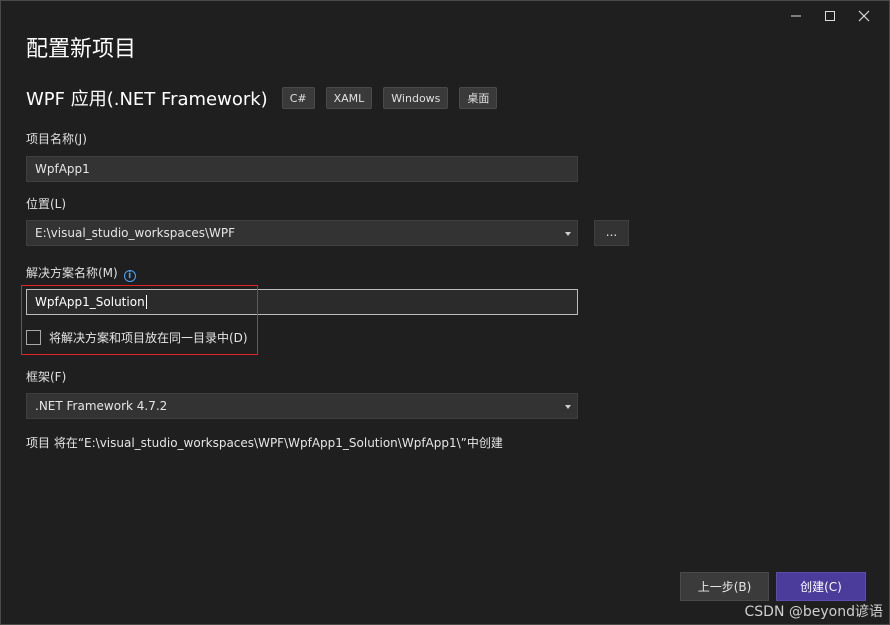 This screenshot has height=625, width=890. Describe the element at coordinates (101, 406) in the screenshot. I see `framework-value: .NET Framework 4.7.2` at that location.